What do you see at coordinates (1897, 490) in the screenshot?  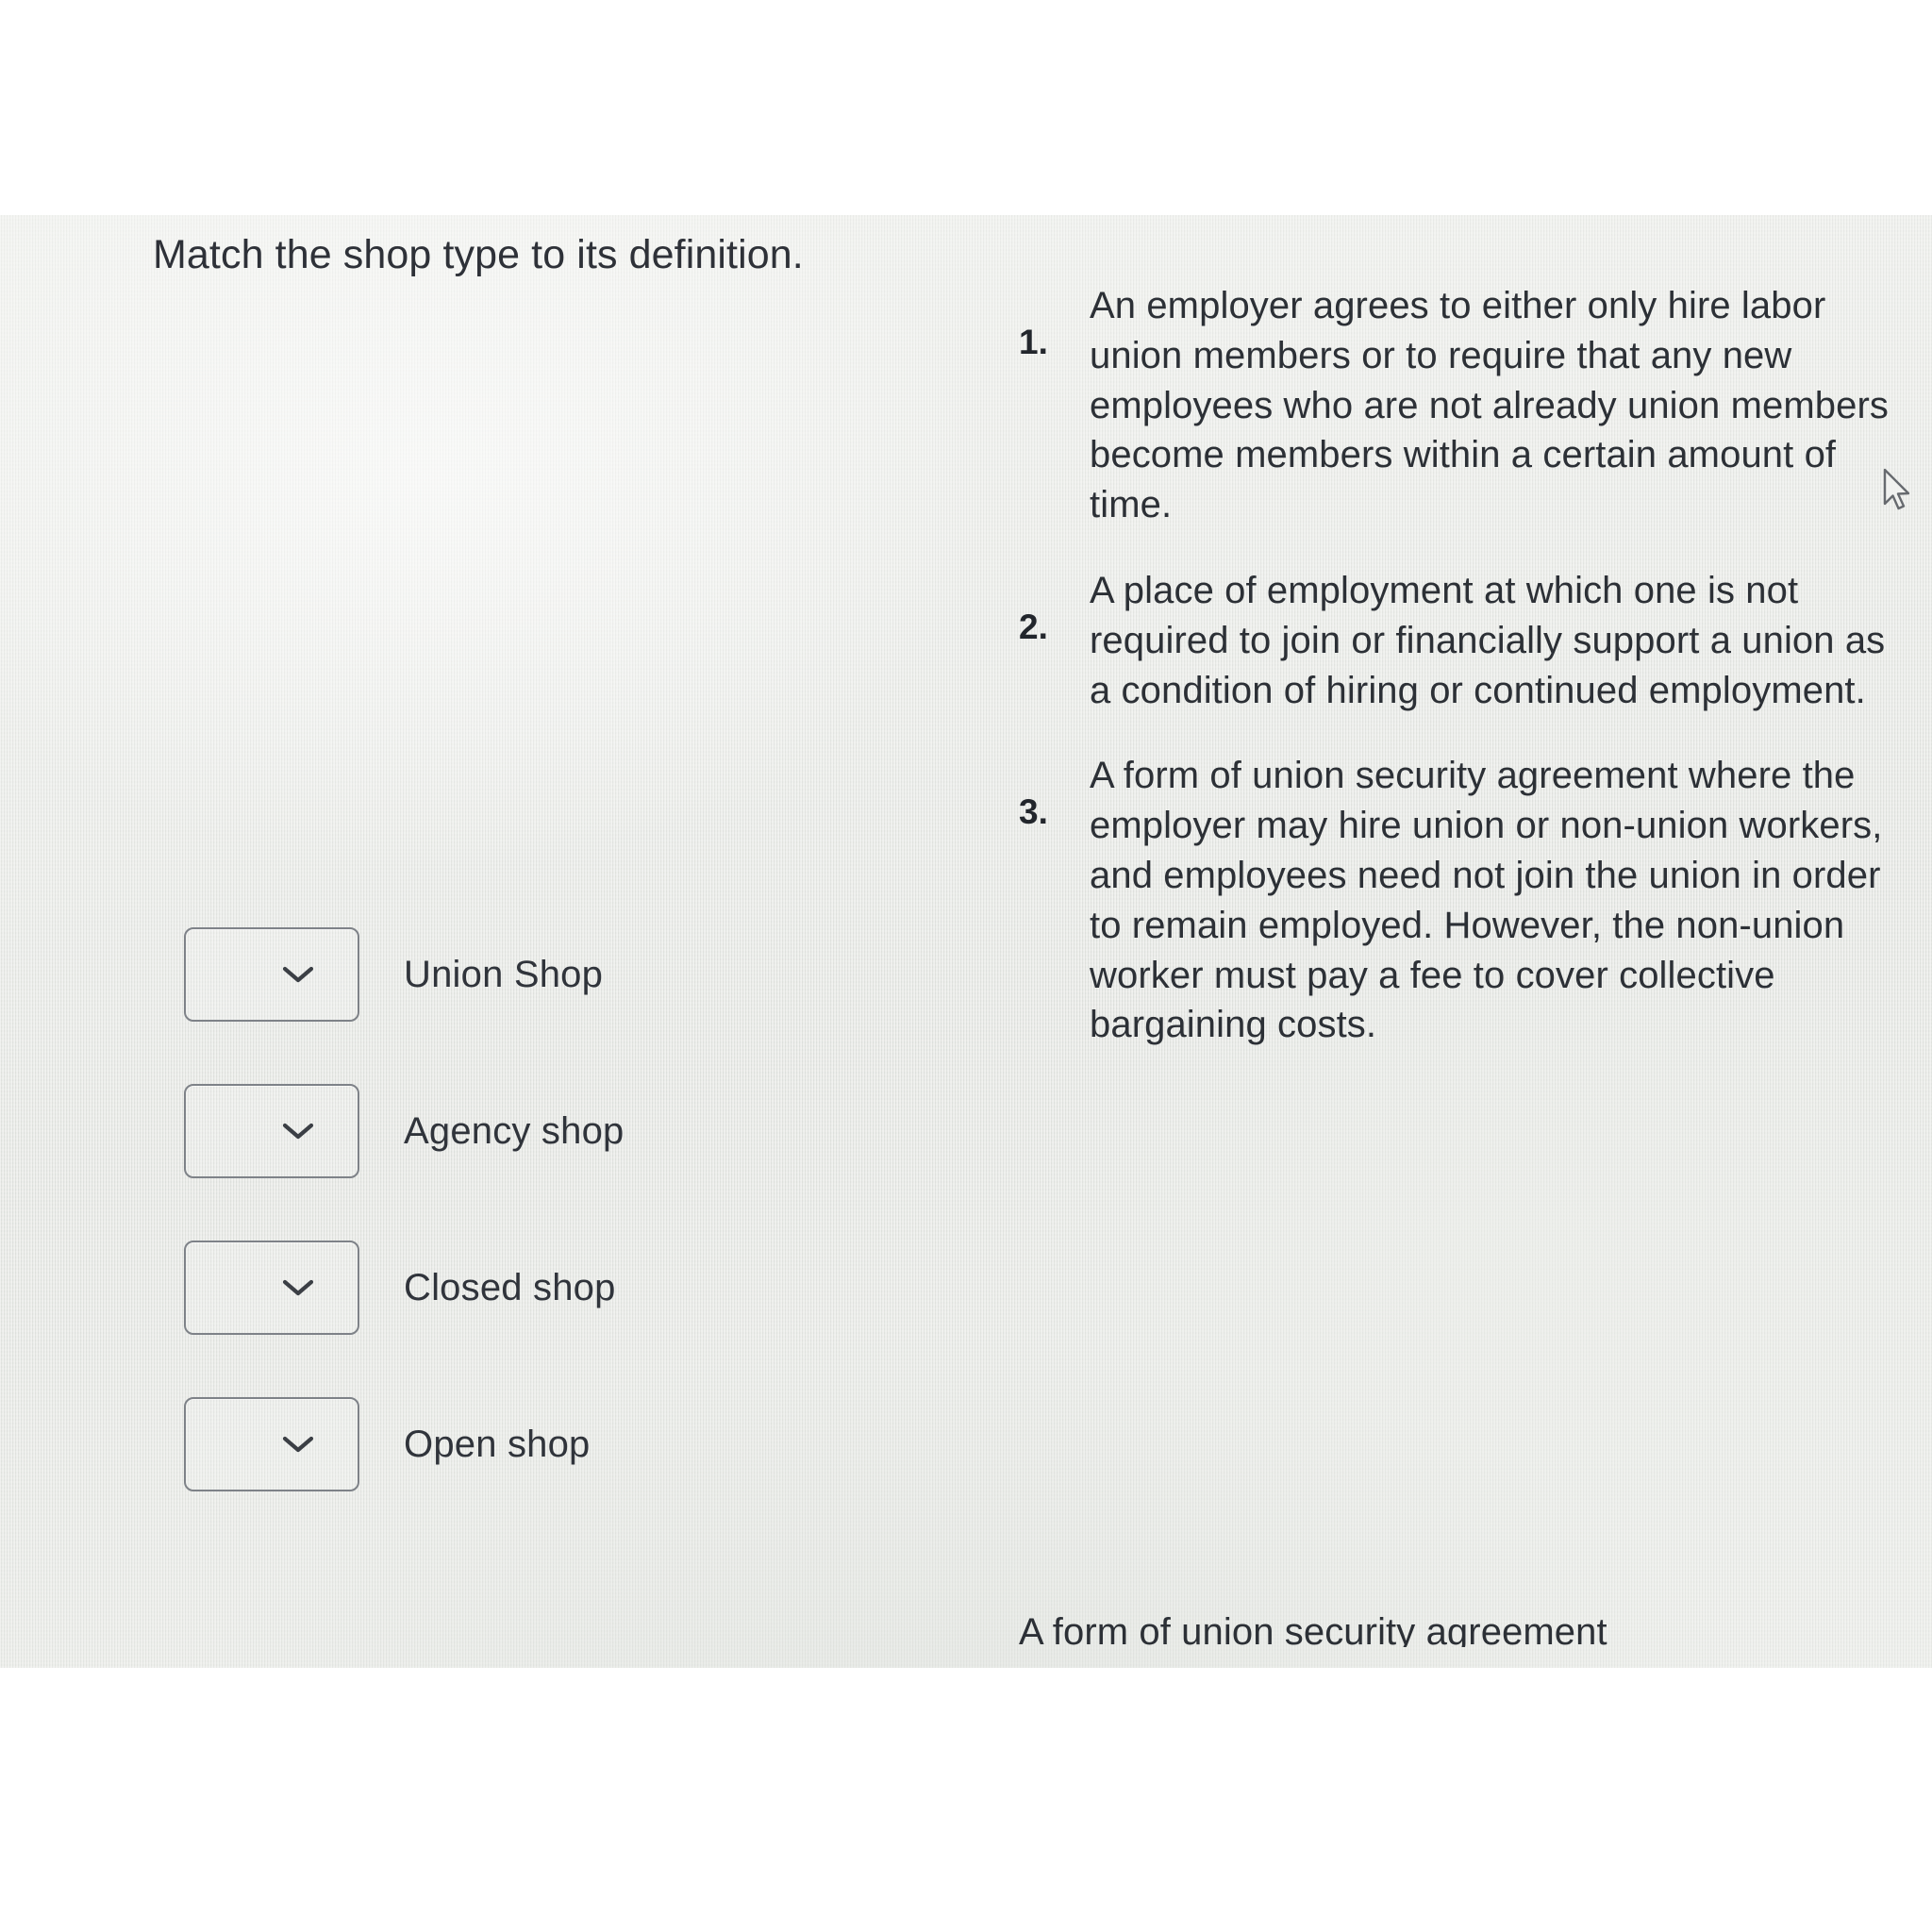 I see `mouse-pointer-icon` at bounding box center [1897, 490].